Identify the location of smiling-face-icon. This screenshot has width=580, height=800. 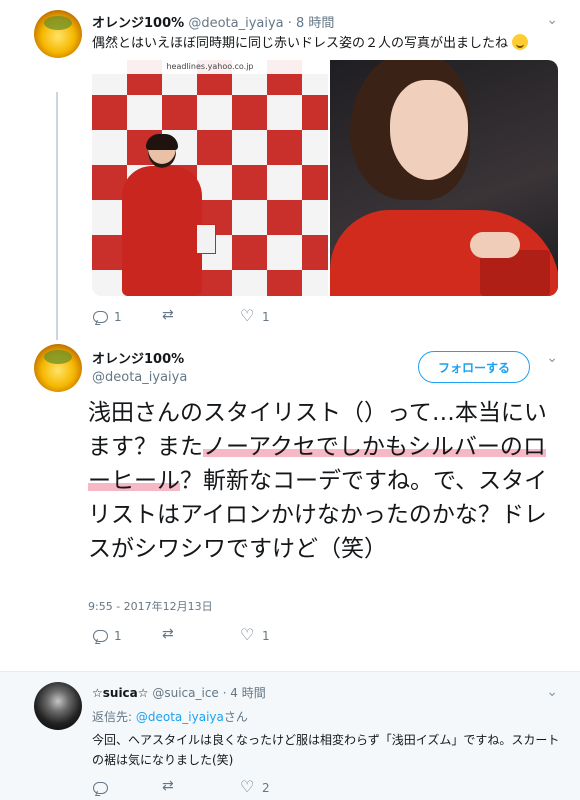
(520, 42).